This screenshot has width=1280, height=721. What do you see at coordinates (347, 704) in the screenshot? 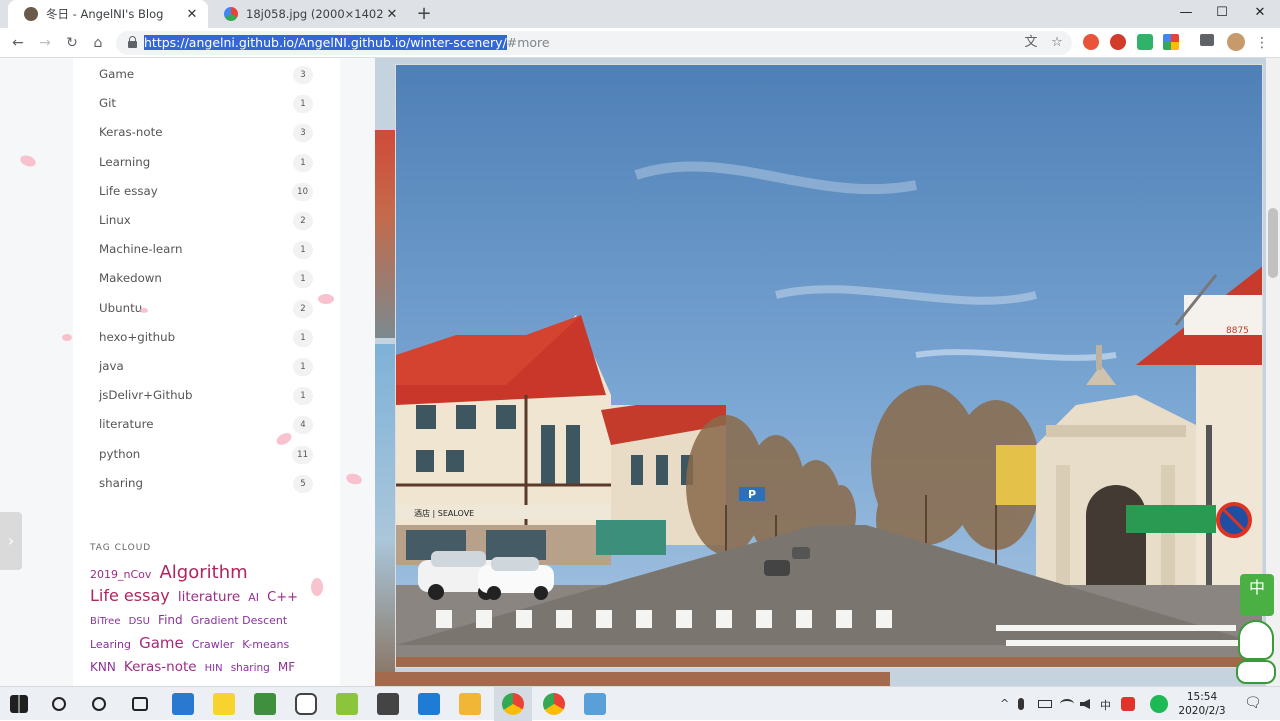
I see `lambda-app-icon` at bounding box center [347, 704].